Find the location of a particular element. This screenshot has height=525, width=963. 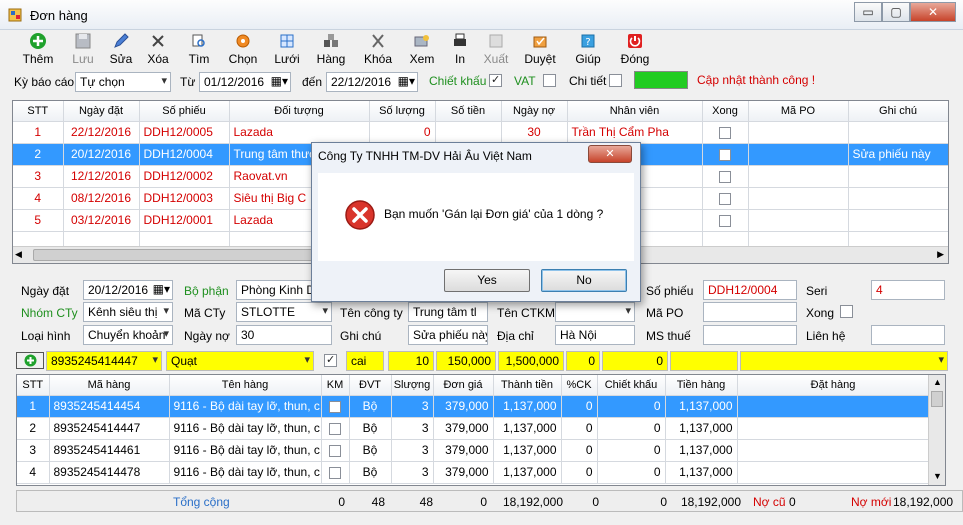

order-cell-date: 20/12/2016 is located at coordinates (101, 154).